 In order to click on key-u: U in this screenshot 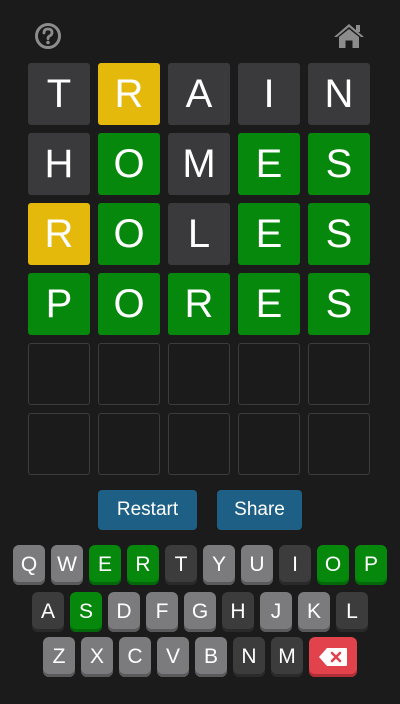, I will do `click(257, 565)`.